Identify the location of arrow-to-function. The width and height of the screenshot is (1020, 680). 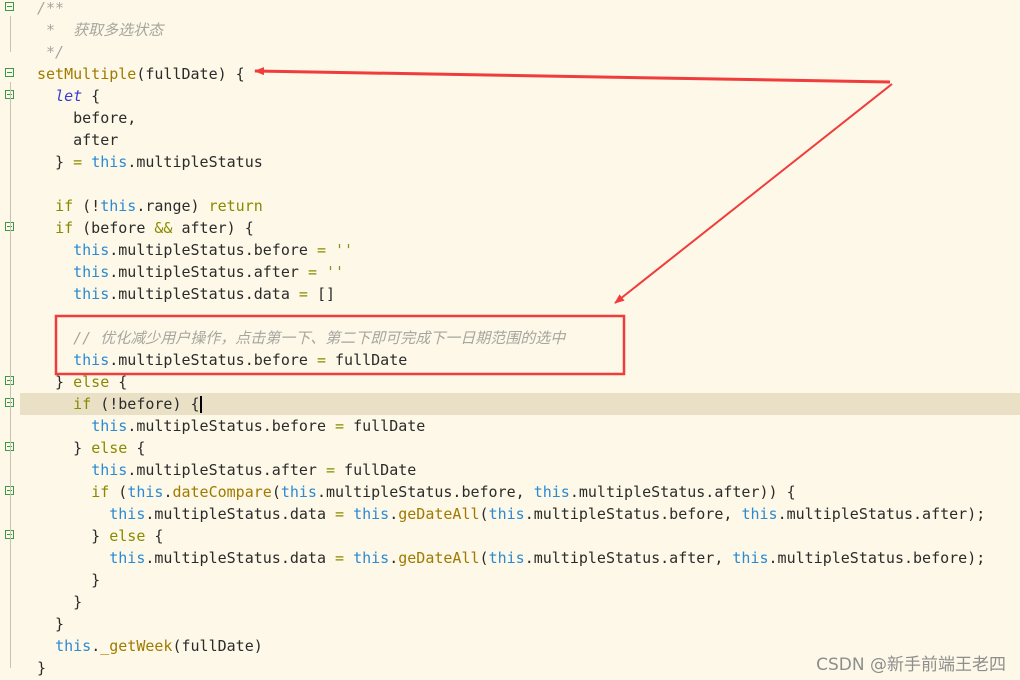
(572, 75).